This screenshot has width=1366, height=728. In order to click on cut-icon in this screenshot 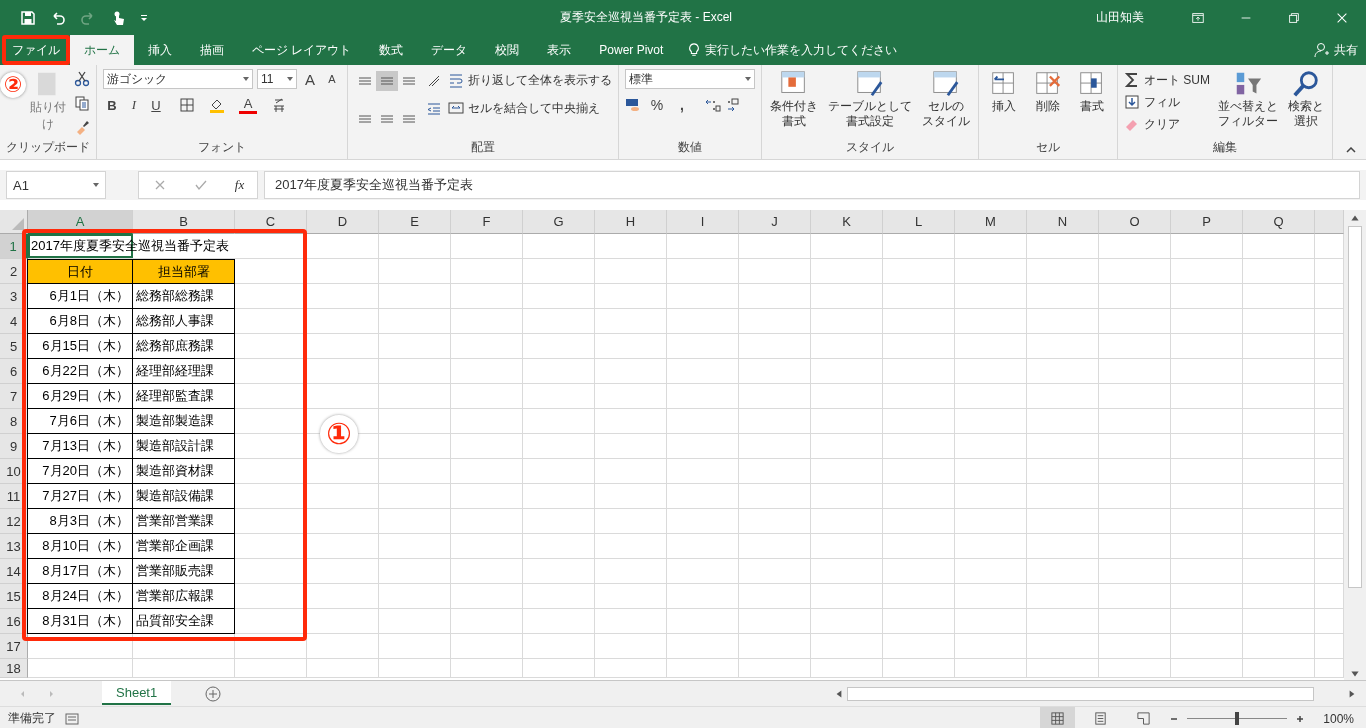, I will do `click(82, 79)`.